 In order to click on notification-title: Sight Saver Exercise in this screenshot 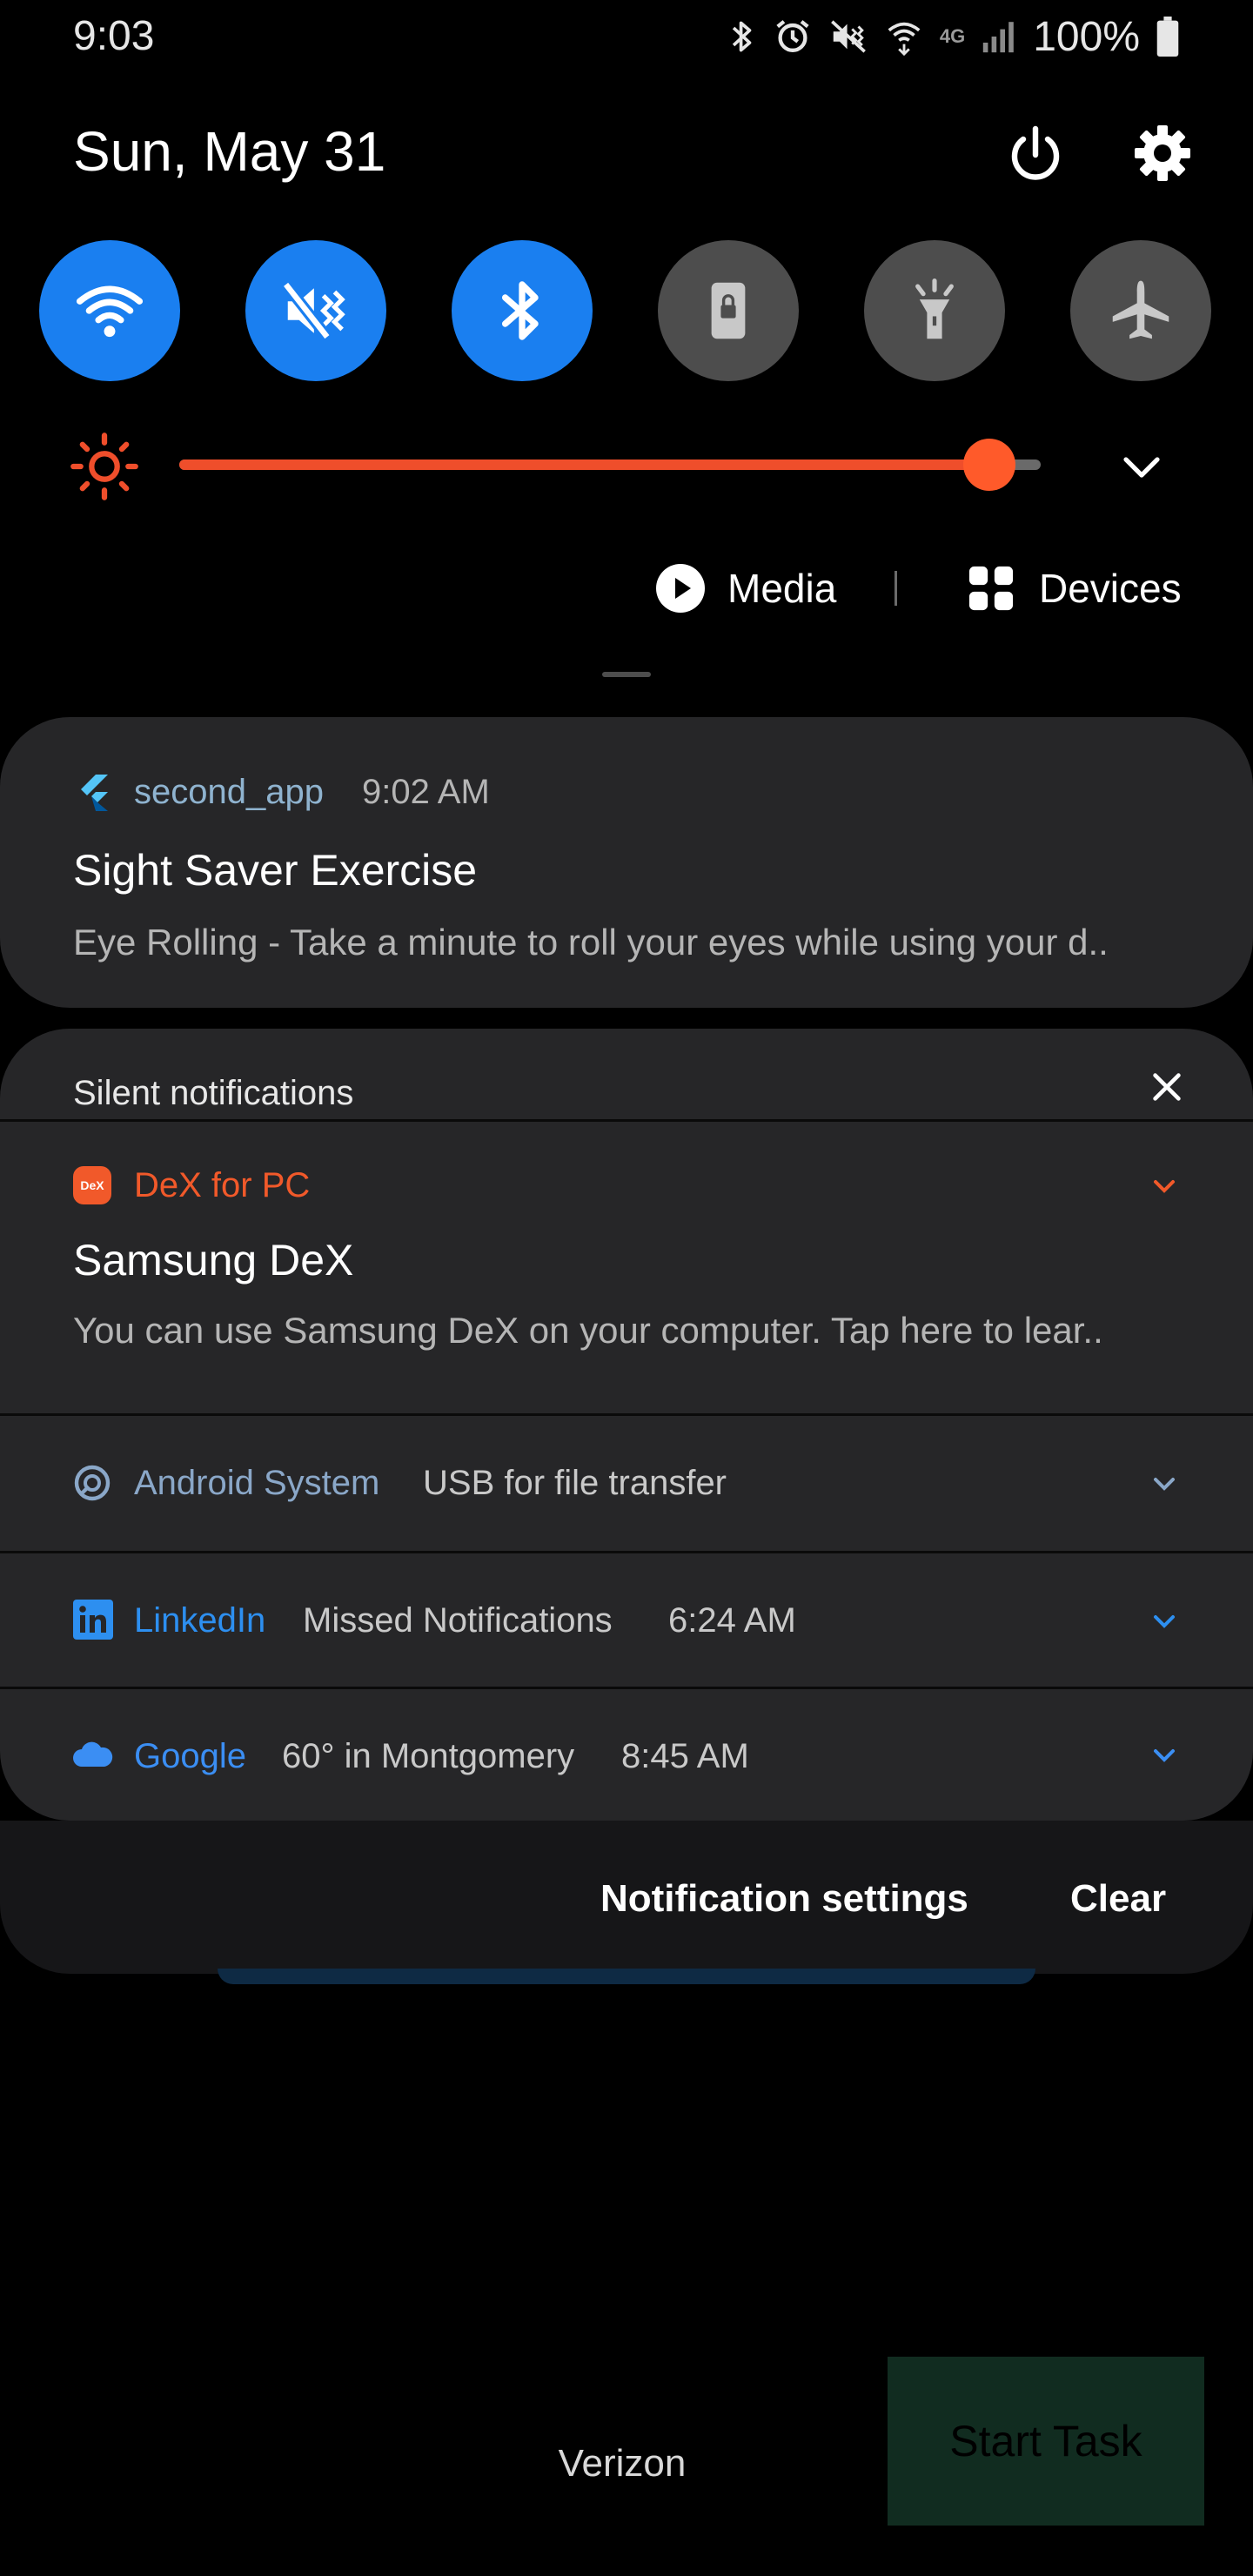, I will do `click(275, 871)`.